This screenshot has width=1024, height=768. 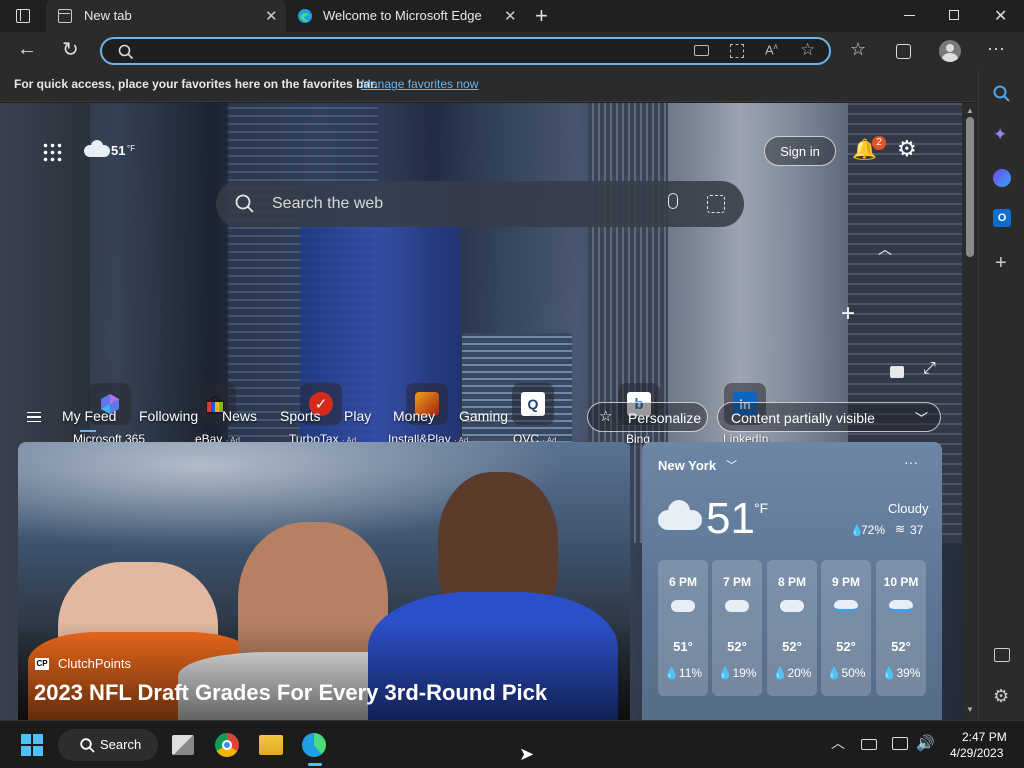 What do you see at coordinates (412, 51) in the screenshot?
I see `address-input` at bounding box center [412, 51].